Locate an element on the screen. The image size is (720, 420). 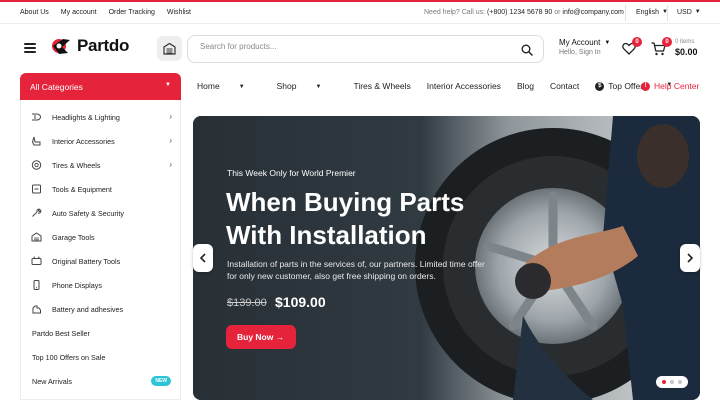
new-price: $109.00 is located at coordinates (300, 302).